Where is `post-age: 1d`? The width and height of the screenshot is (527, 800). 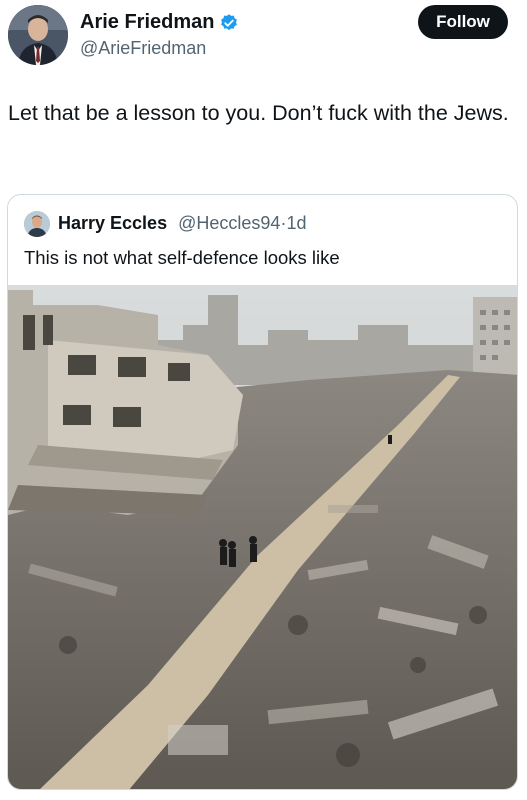
post-age: 1d is located at coordinates (296, 223).